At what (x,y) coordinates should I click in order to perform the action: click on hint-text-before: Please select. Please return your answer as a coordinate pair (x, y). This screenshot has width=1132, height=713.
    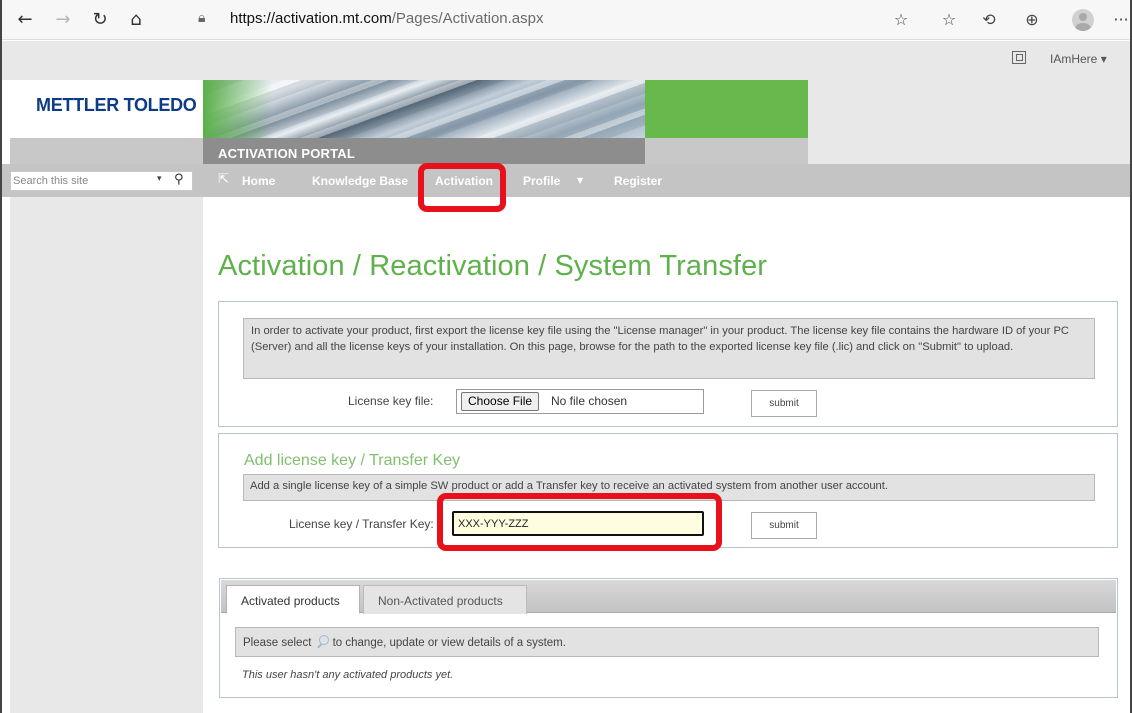
    Looking at the image, I should click on (277, 643).